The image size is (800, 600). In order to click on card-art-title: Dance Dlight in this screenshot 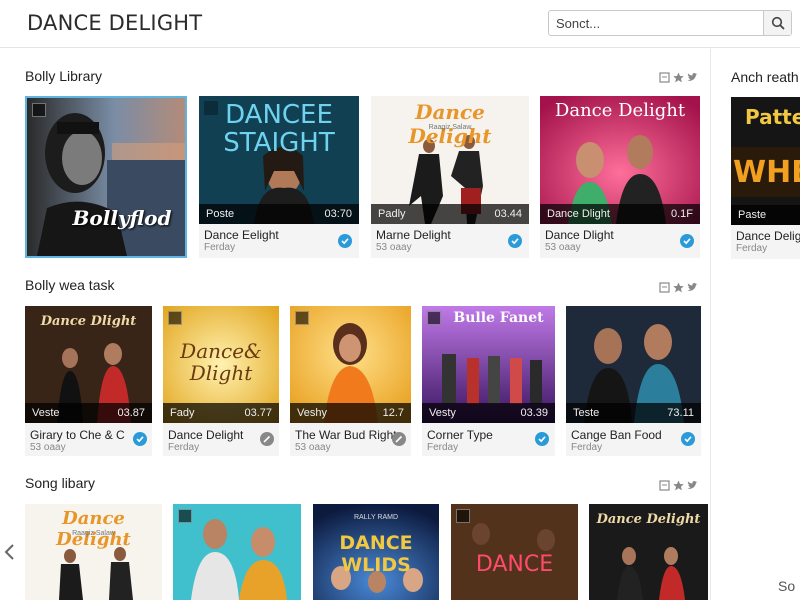, I will do `click(88, 321)`.